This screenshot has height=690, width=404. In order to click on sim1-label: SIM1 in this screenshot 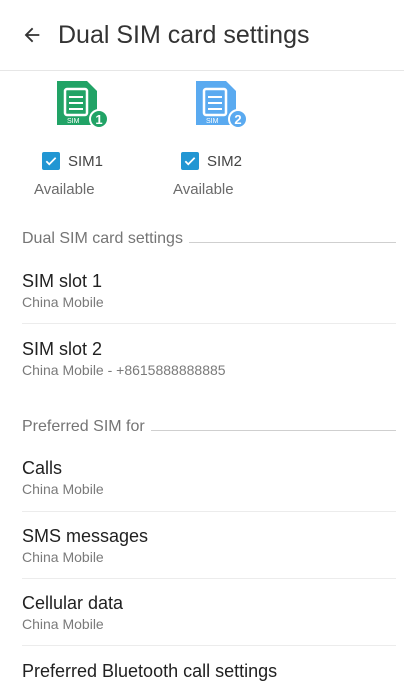, I will do `click(86, 161)`.